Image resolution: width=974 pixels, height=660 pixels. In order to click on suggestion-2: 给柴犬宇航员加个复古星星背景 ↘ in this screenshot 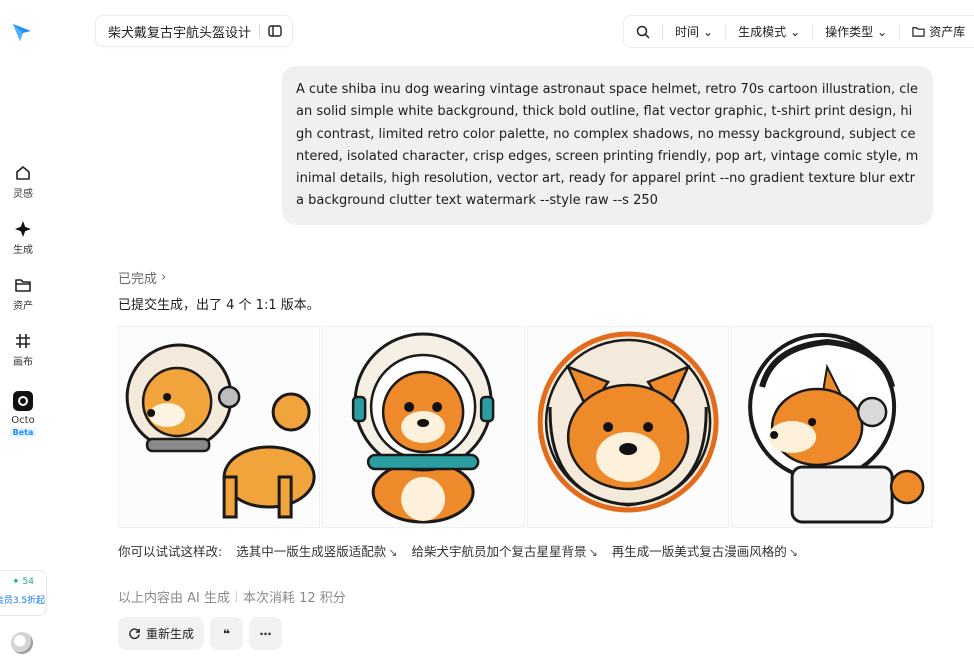, I will do `click(504, 550)`.